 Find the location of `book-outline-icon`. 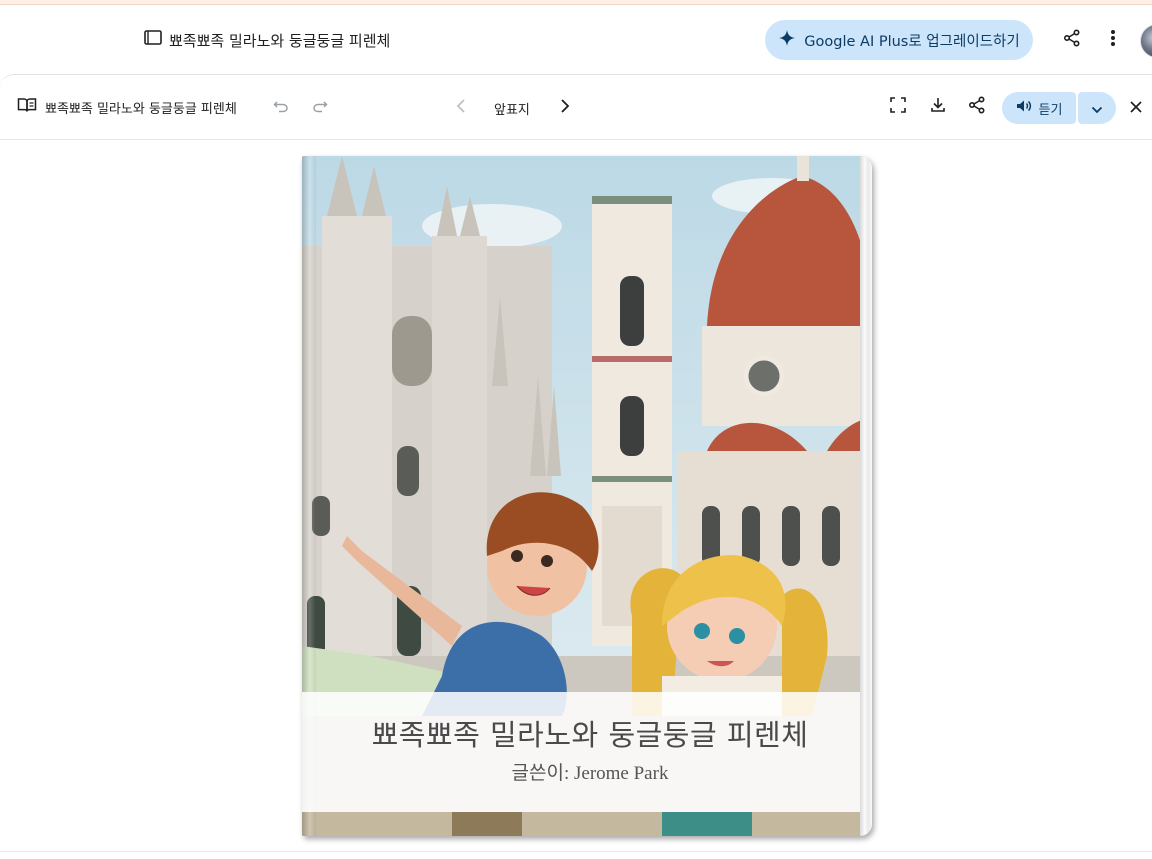

book-outline-icon is located at coordinates (153, 40).